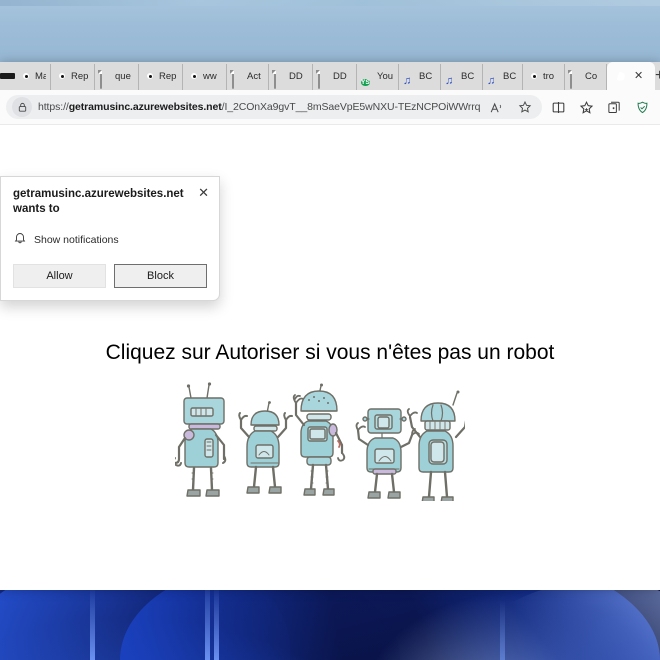 The height and width of the screenshot is (660, 660). Describe the element at coordinates (22, 107) in the screenshot. I see `lock-icon` at that location.